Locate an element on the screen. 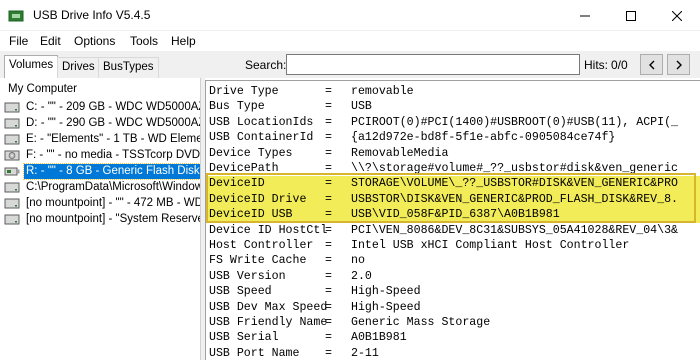  menu-file: File is located at coordinates (18, 41).